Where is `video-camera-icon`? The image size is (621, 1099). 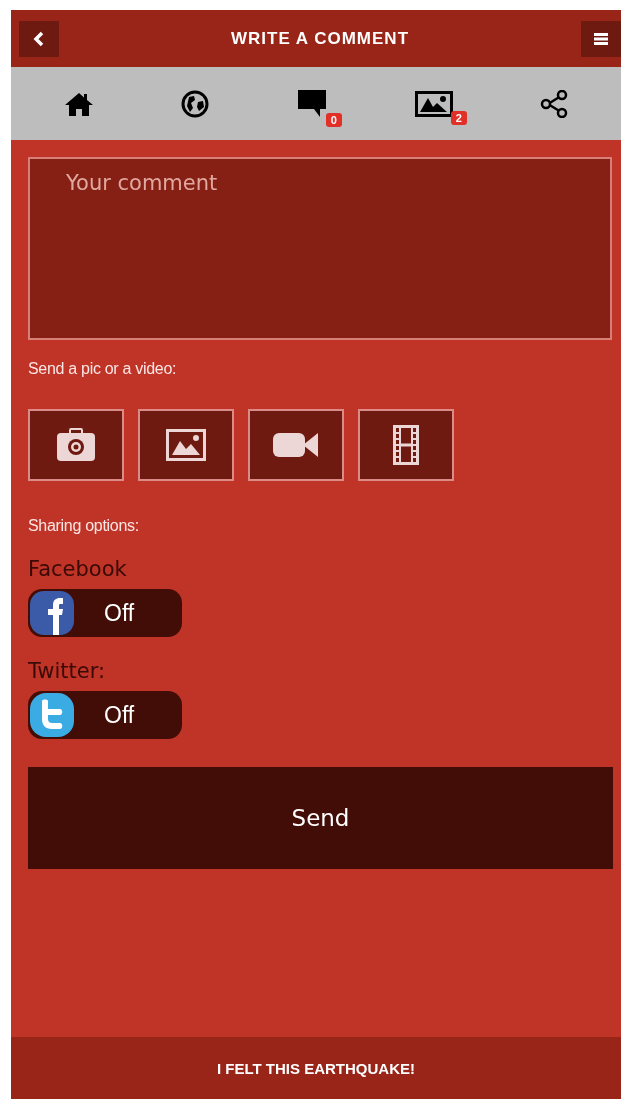
video-camera-icon is located at coordinates (296, 445).